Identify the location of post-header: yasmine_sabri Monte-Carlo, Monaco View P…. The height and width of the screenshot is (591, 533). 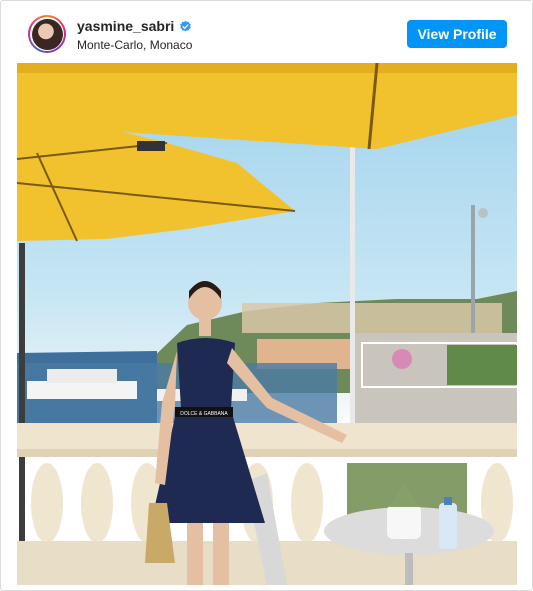
(266, 32).